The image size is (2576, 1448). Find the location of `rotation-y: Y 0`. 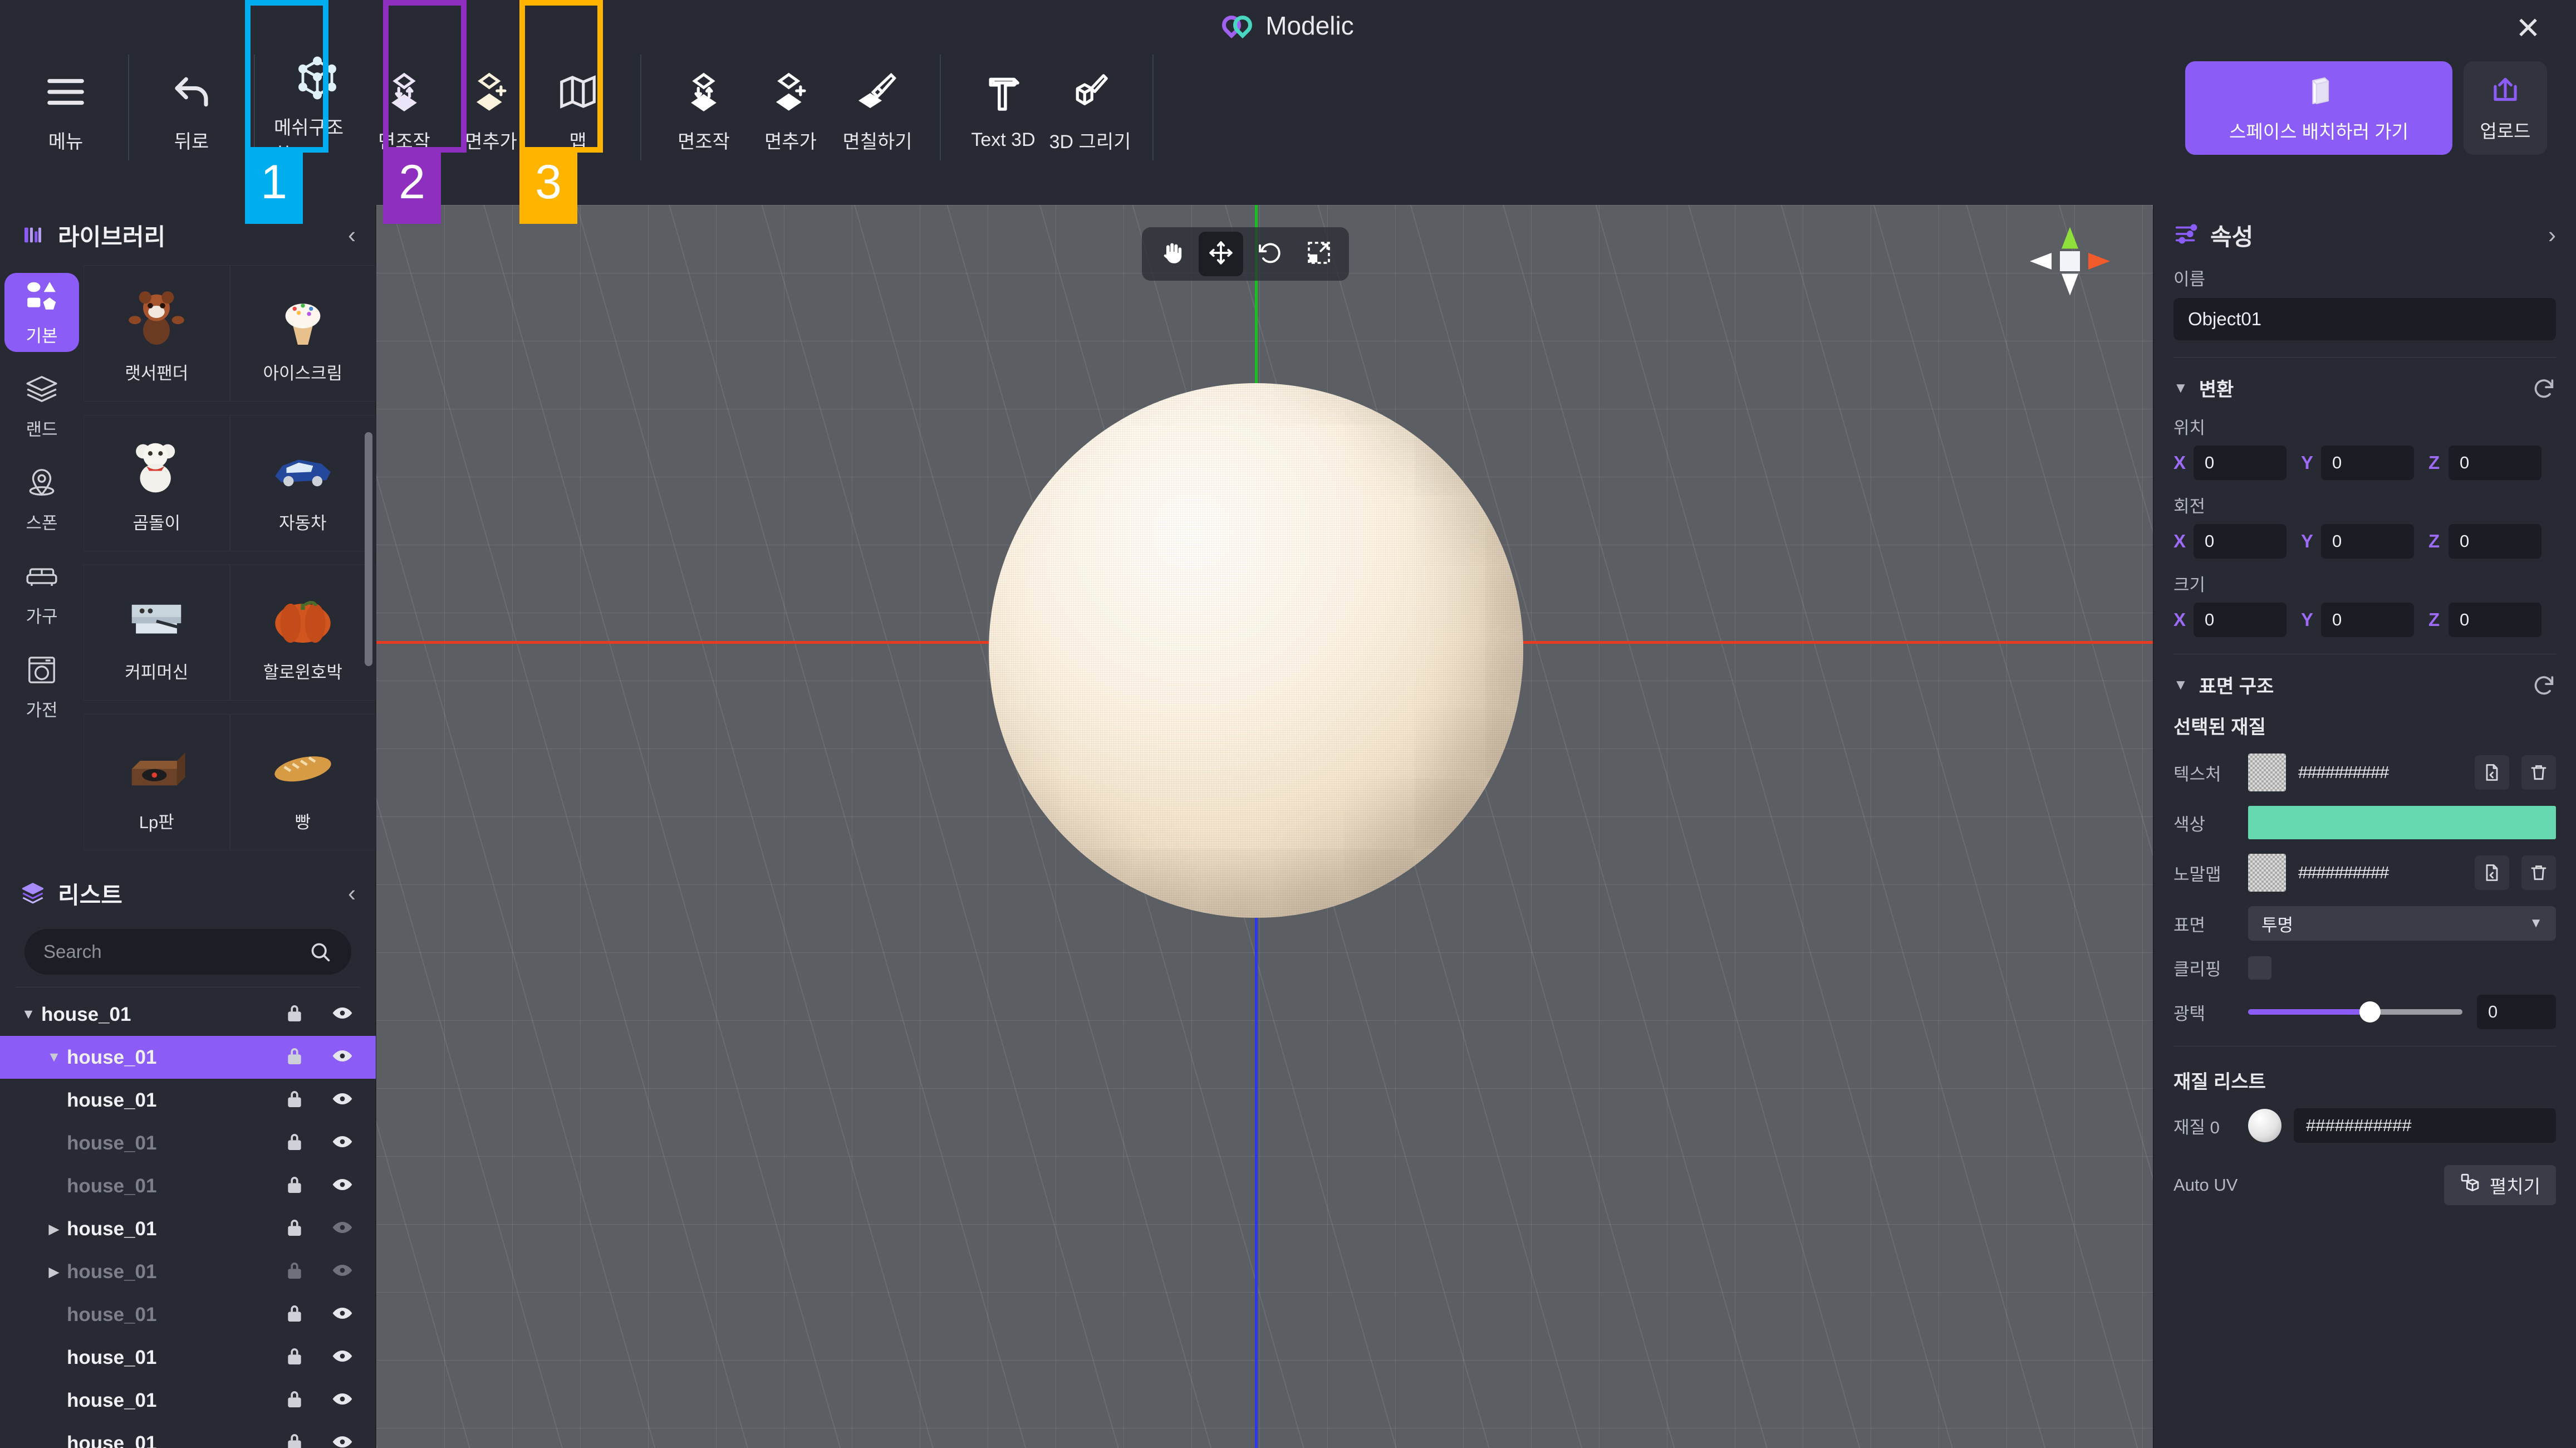

rotation-y: Y 0 is located at coordinates (2364, 542).